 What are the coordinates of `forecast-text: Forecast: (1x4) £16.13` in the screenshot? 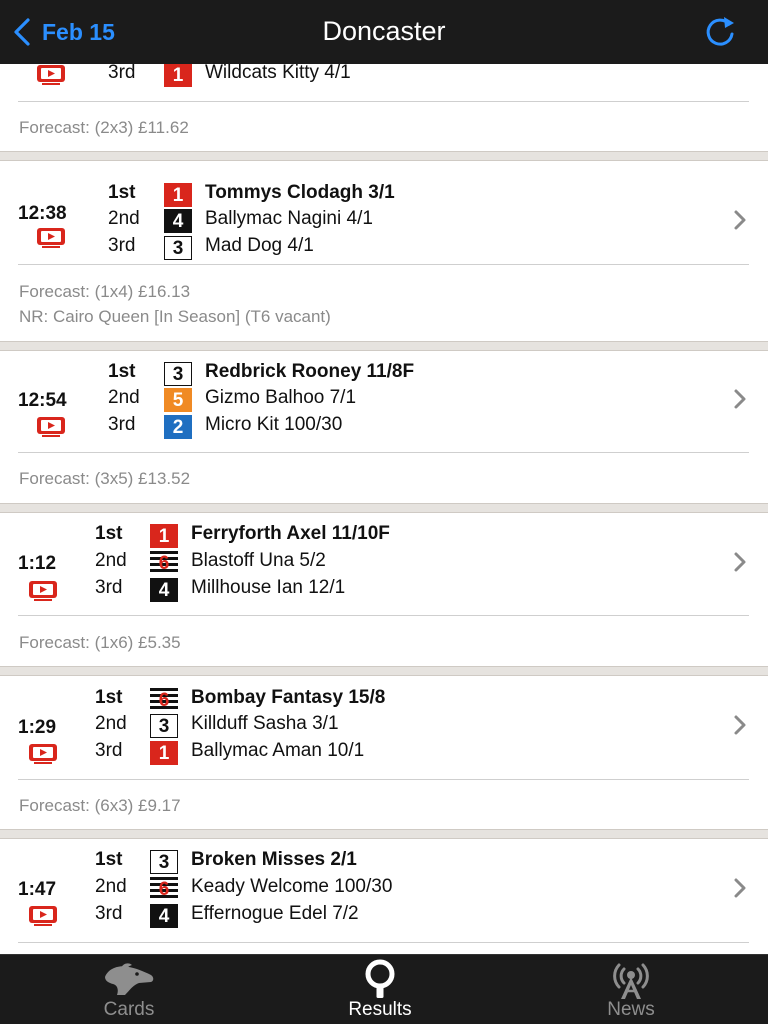 It's located at (105, 291).